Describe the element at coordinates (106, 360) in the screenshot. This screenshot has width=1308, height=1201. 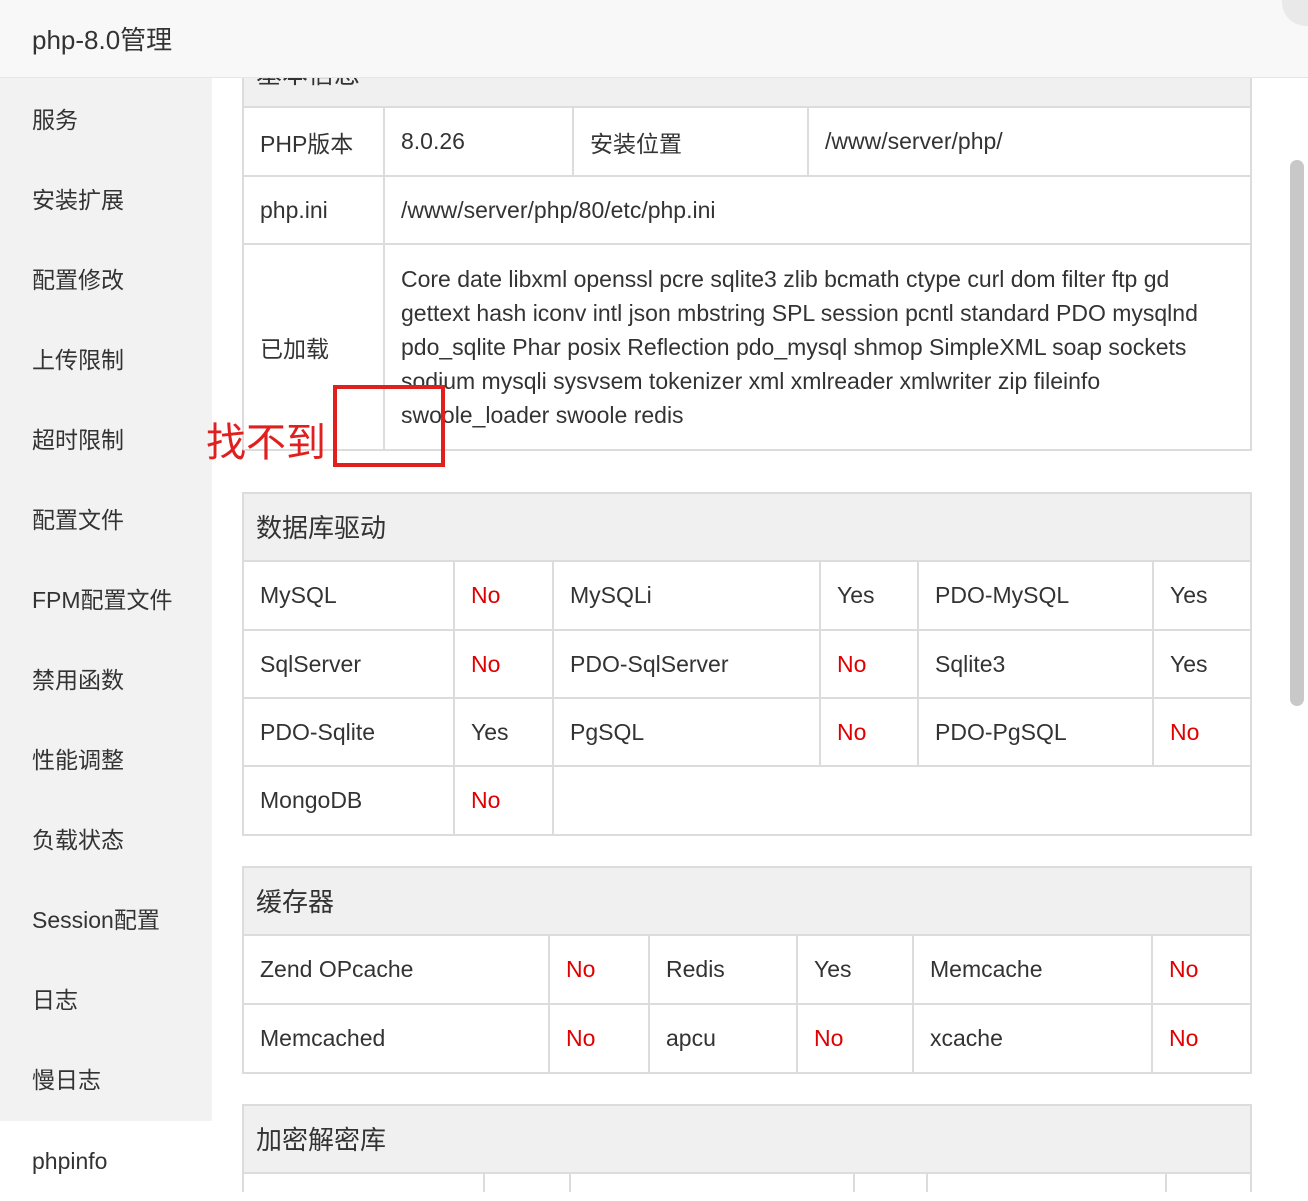
I see `sidebar-item-upload-limit: 上传限制` at that location.